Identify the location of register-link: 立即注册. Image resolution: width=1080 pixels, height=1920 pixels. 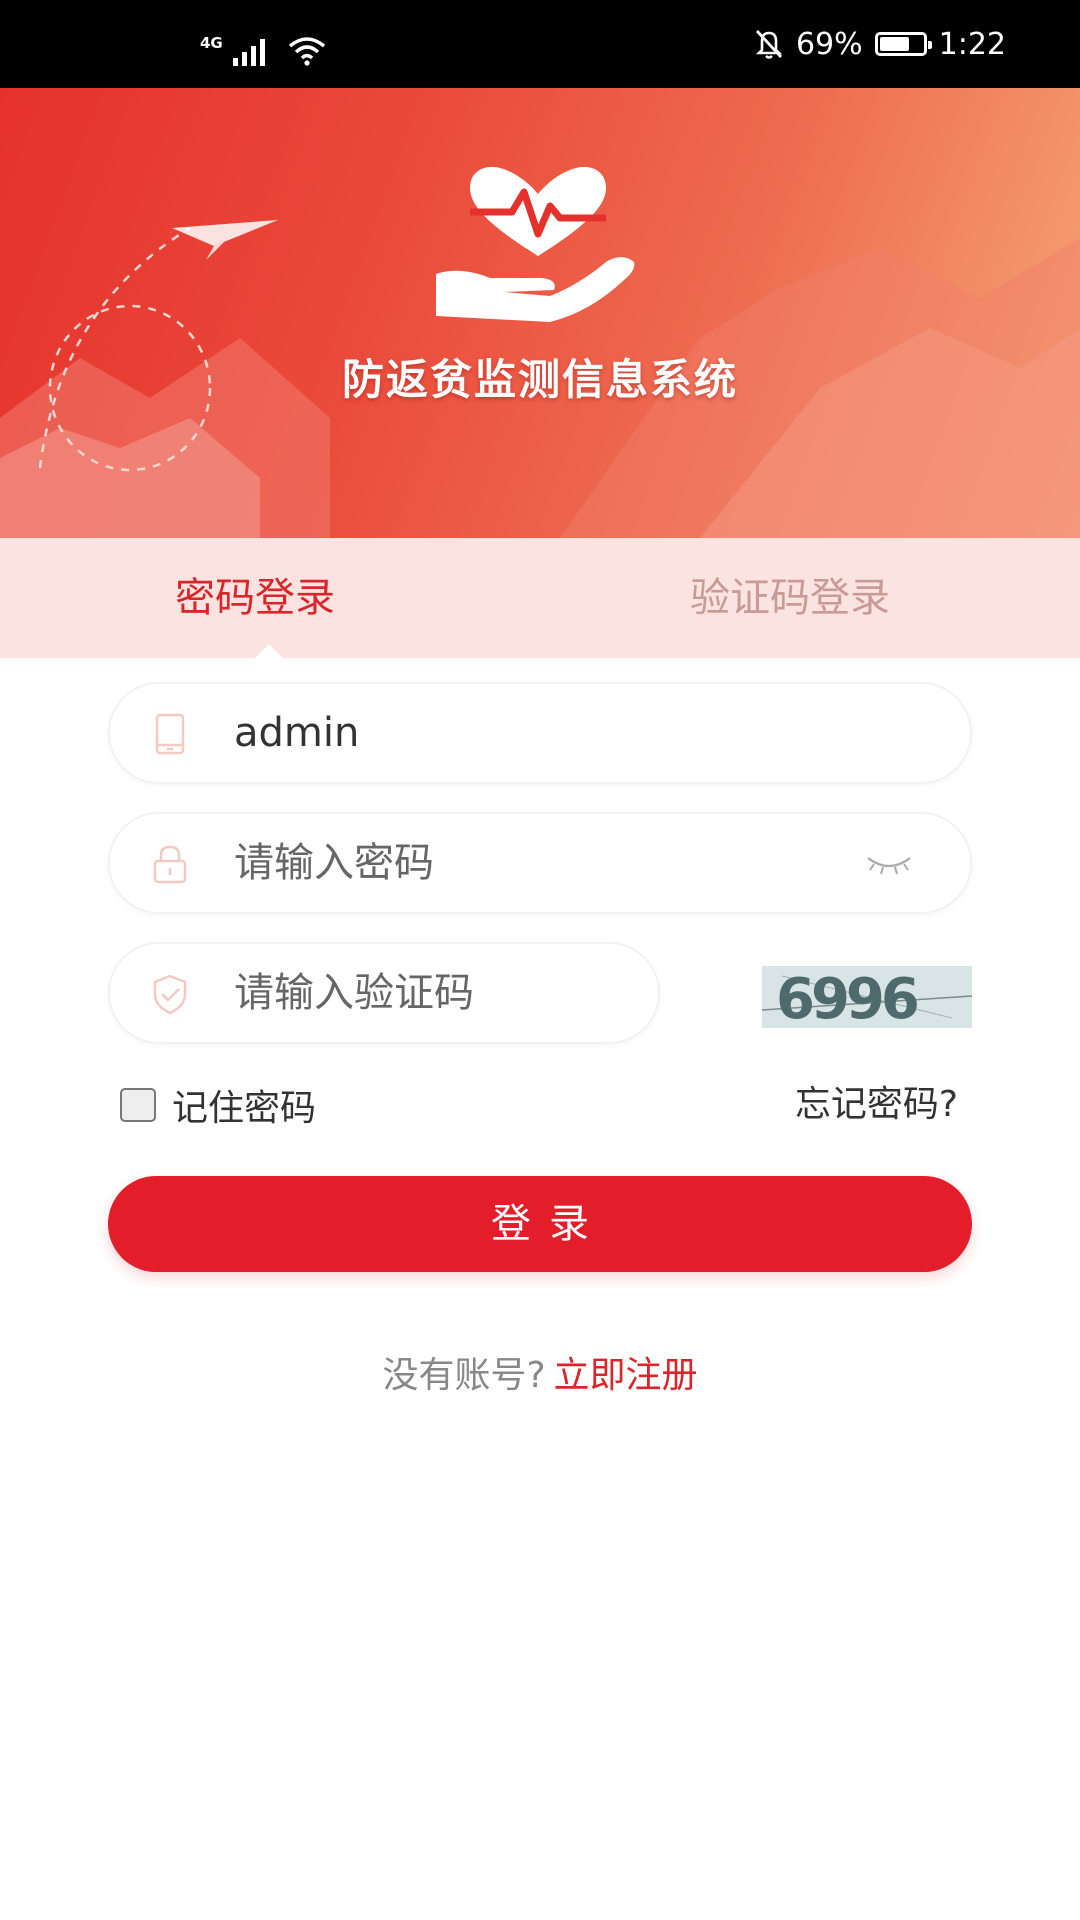
(626, 1375).